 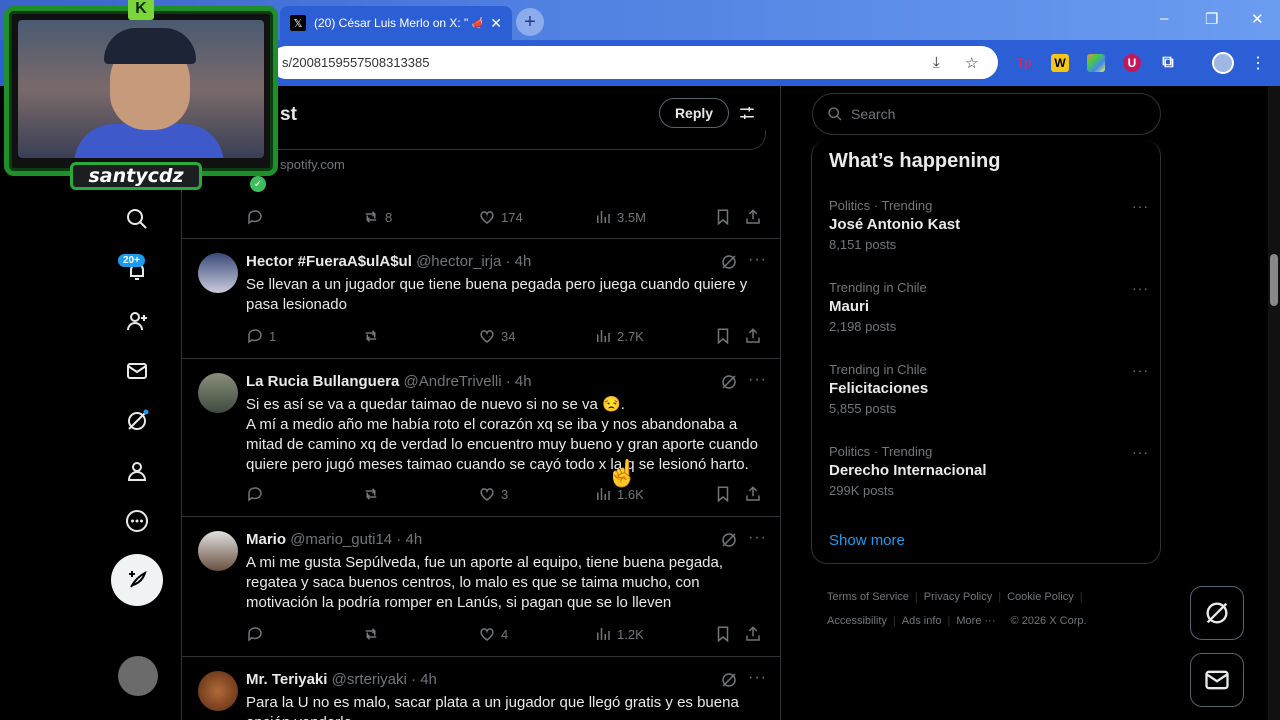 What do you see at coordinates (322, 381) in the screenshot?
I see `author-name: La Rucia Bullanguera` at bounding box center [322, 381].